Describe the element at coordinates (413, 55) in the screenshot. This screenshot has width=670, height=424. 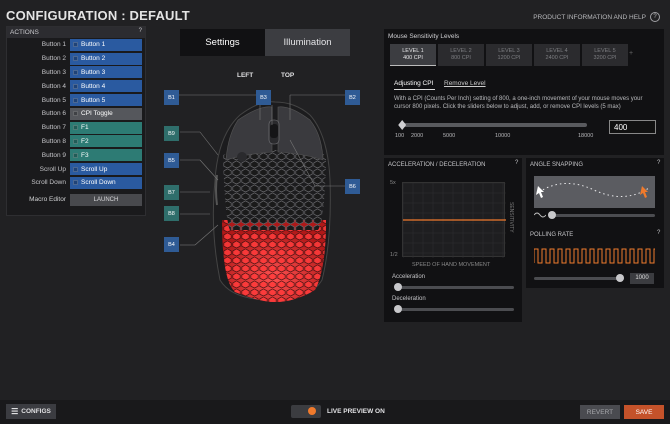
I see `cpi-level-1: LEVEL 1 400 CPI` at that location.